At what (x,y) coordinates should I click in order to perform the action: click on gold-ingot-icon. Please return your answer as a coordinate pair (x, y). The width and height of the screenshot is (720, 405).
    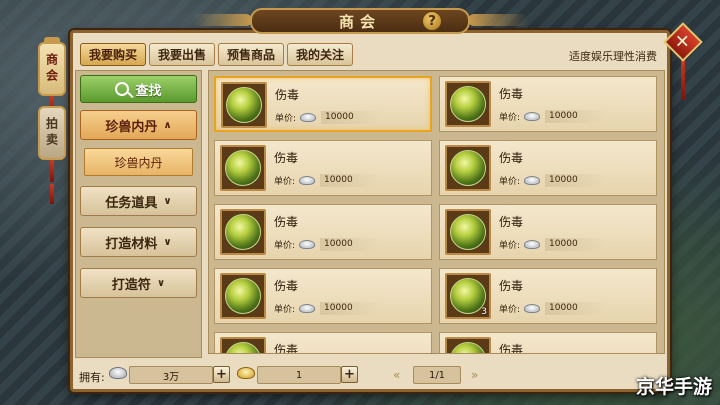
    Looking at the image, I should click on (246, 373).